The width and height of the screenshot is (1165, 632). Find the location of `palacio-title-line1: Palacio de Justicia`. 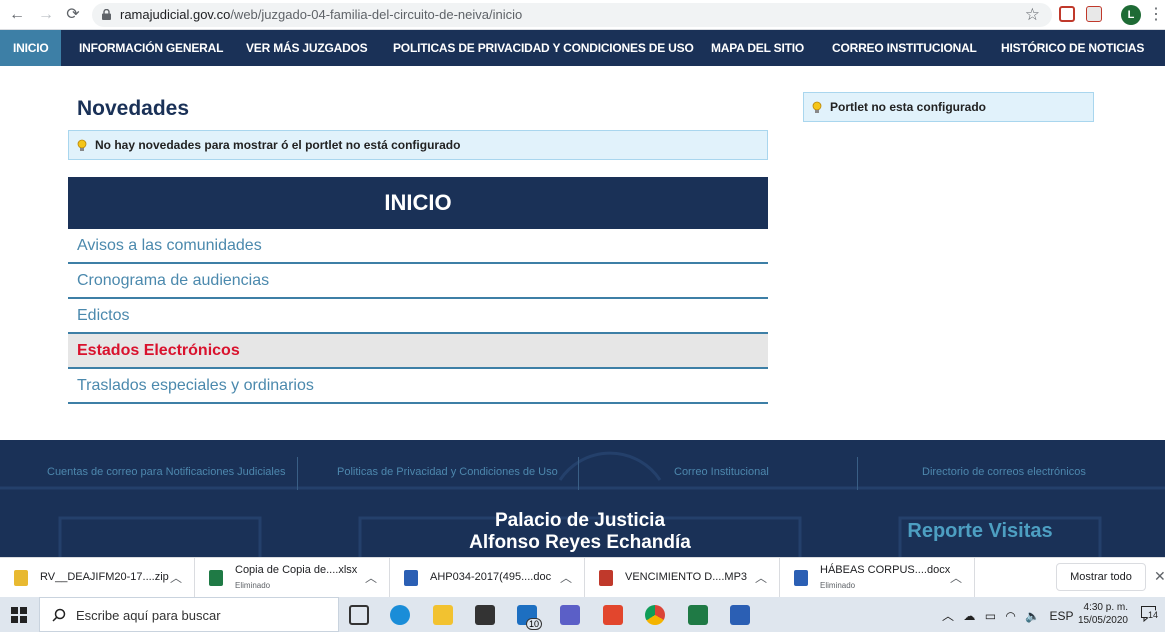

palacio-title-line1: Palacio de Justicia is located at coordinates (580, 520).